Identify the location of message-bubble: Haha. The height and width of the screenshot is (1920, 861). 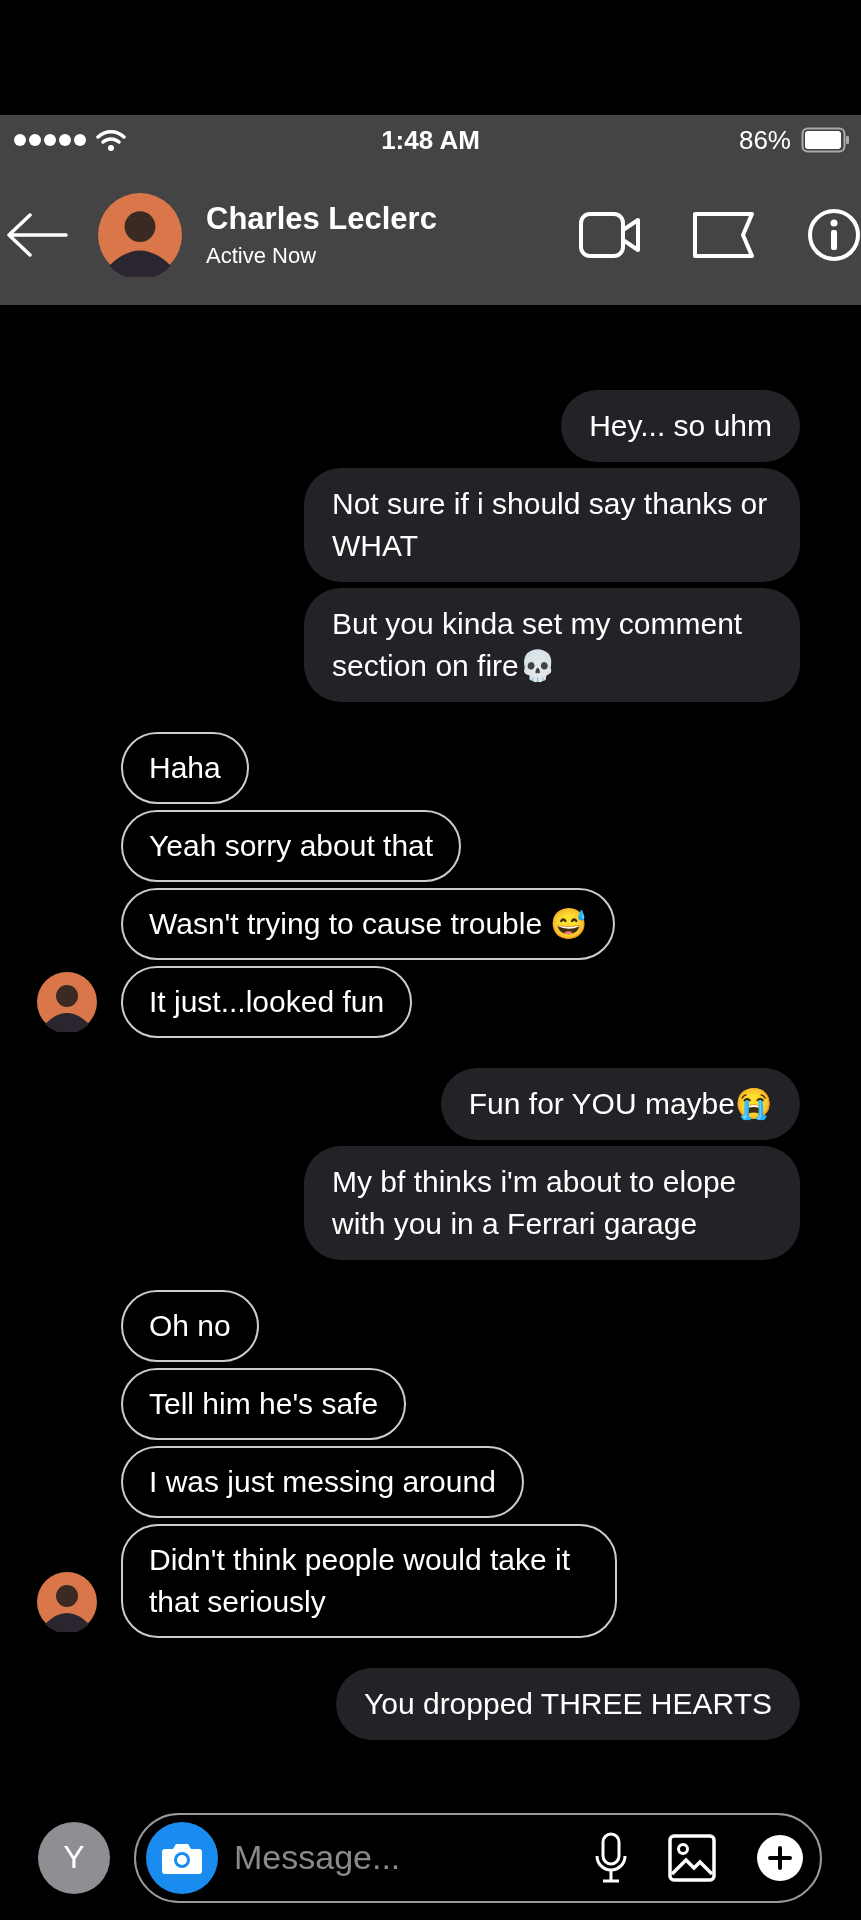
(185, 768).